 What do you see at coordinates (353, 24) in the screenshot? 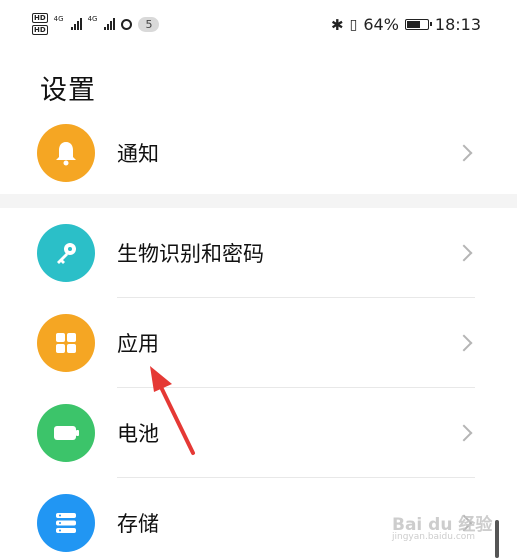
I see `vibrate-icon: ▯` at bounding box center [353, 24].